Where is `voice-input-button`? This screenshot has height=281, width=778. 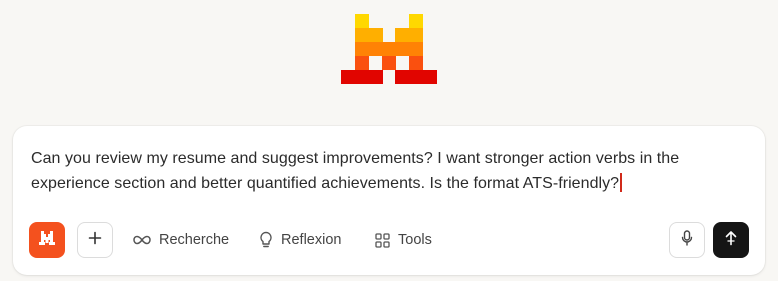
voice-input-button is located at coordinates (687, 240).